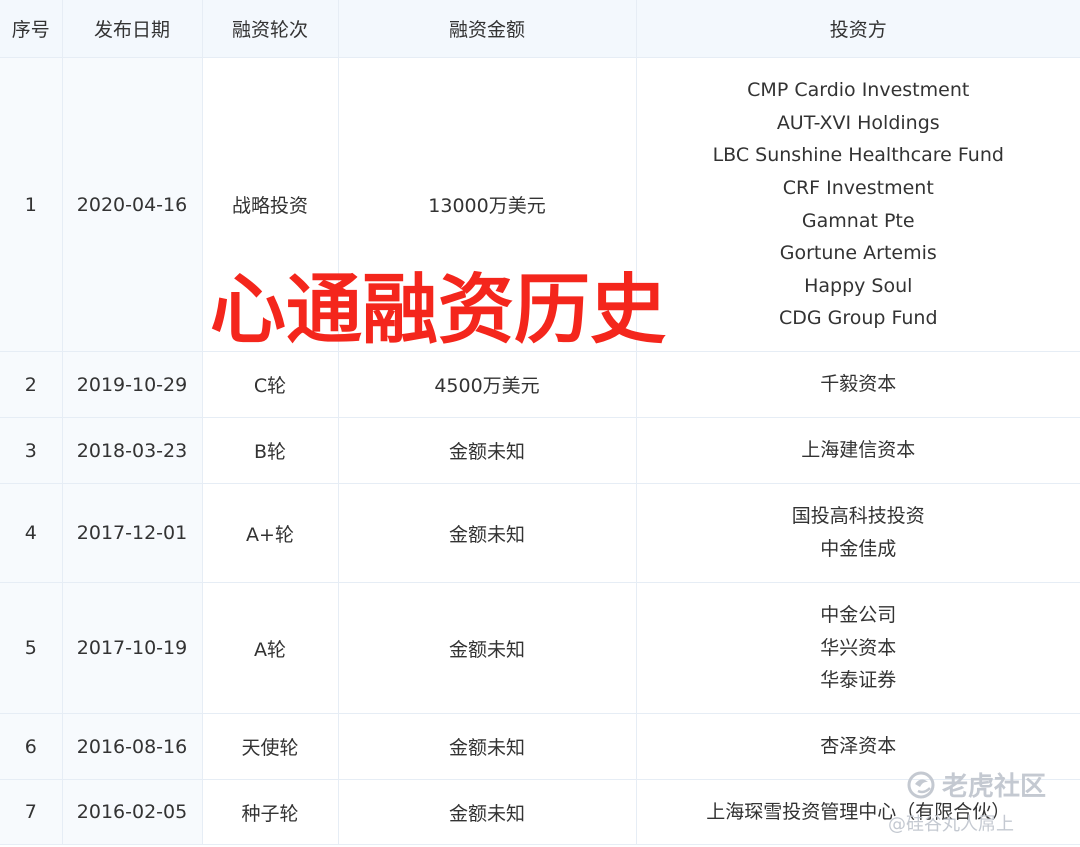  What do you see at coordinates (858, 680) in the screenshot?
I see `investor-name: 华泰证券` at bounding box center [858, 680].